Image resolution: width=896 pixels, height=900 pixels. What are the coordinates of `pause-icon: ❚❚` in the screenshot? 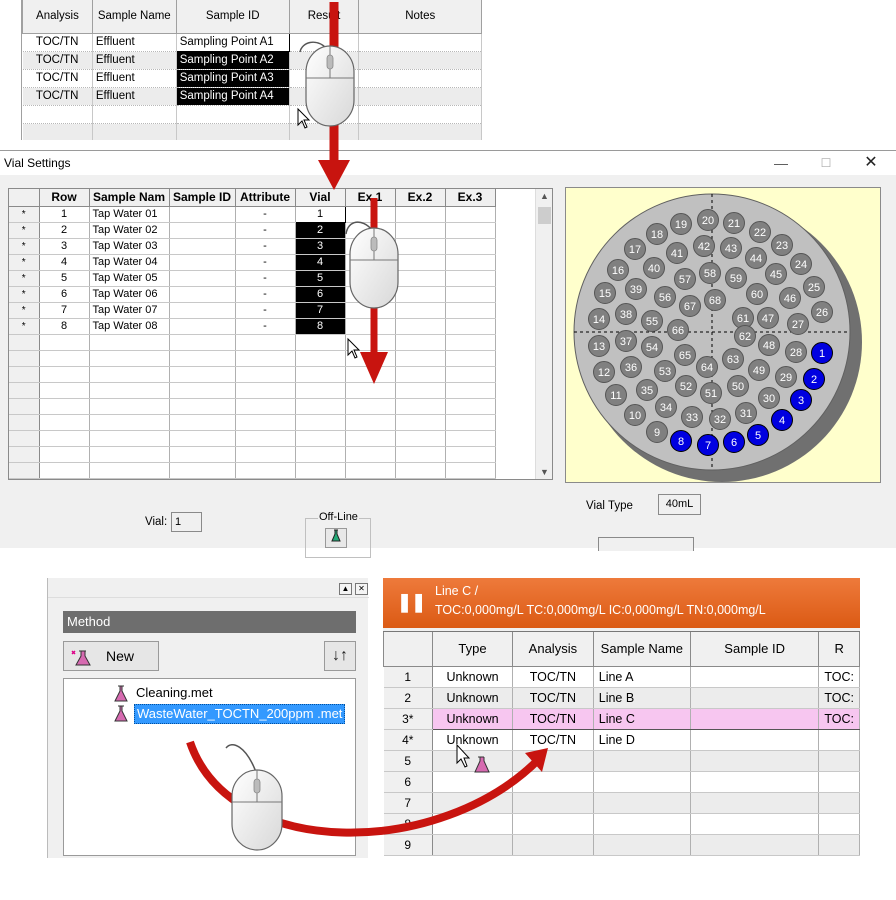 It's located at (411, 602).